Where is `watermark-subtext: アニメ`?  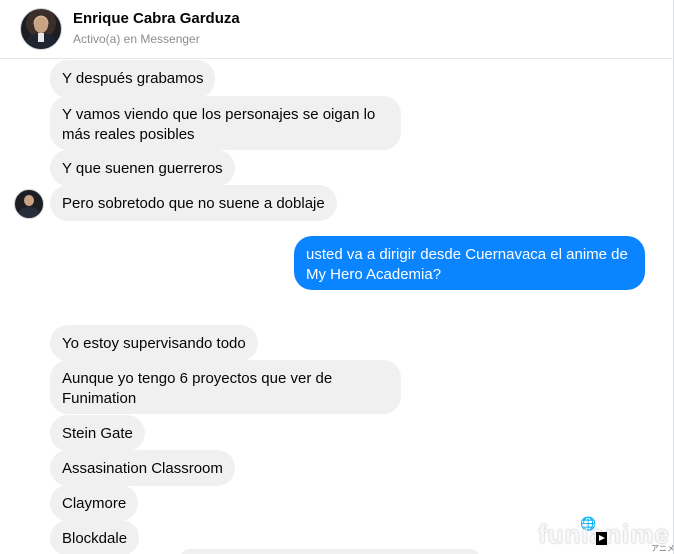
watermark-subtext: アニメ is located at coordinates (662, 548).